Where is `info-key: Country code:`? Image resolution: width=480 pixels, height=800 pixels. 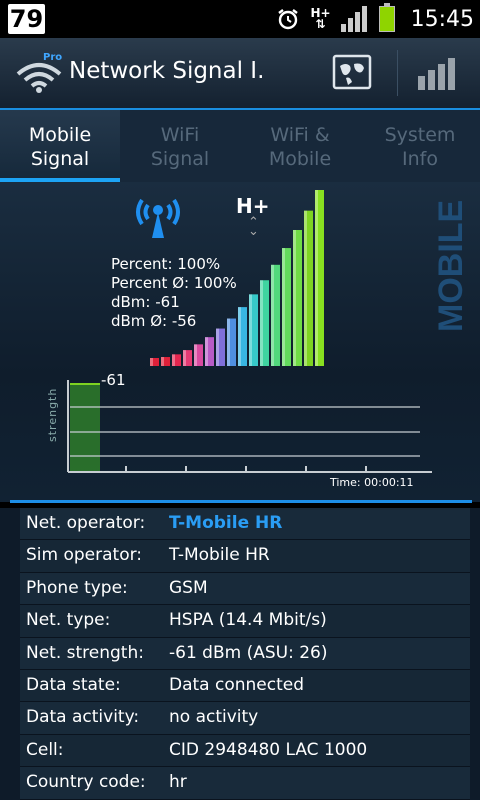
info-key: Country code: is located at coordinates (86, 782).